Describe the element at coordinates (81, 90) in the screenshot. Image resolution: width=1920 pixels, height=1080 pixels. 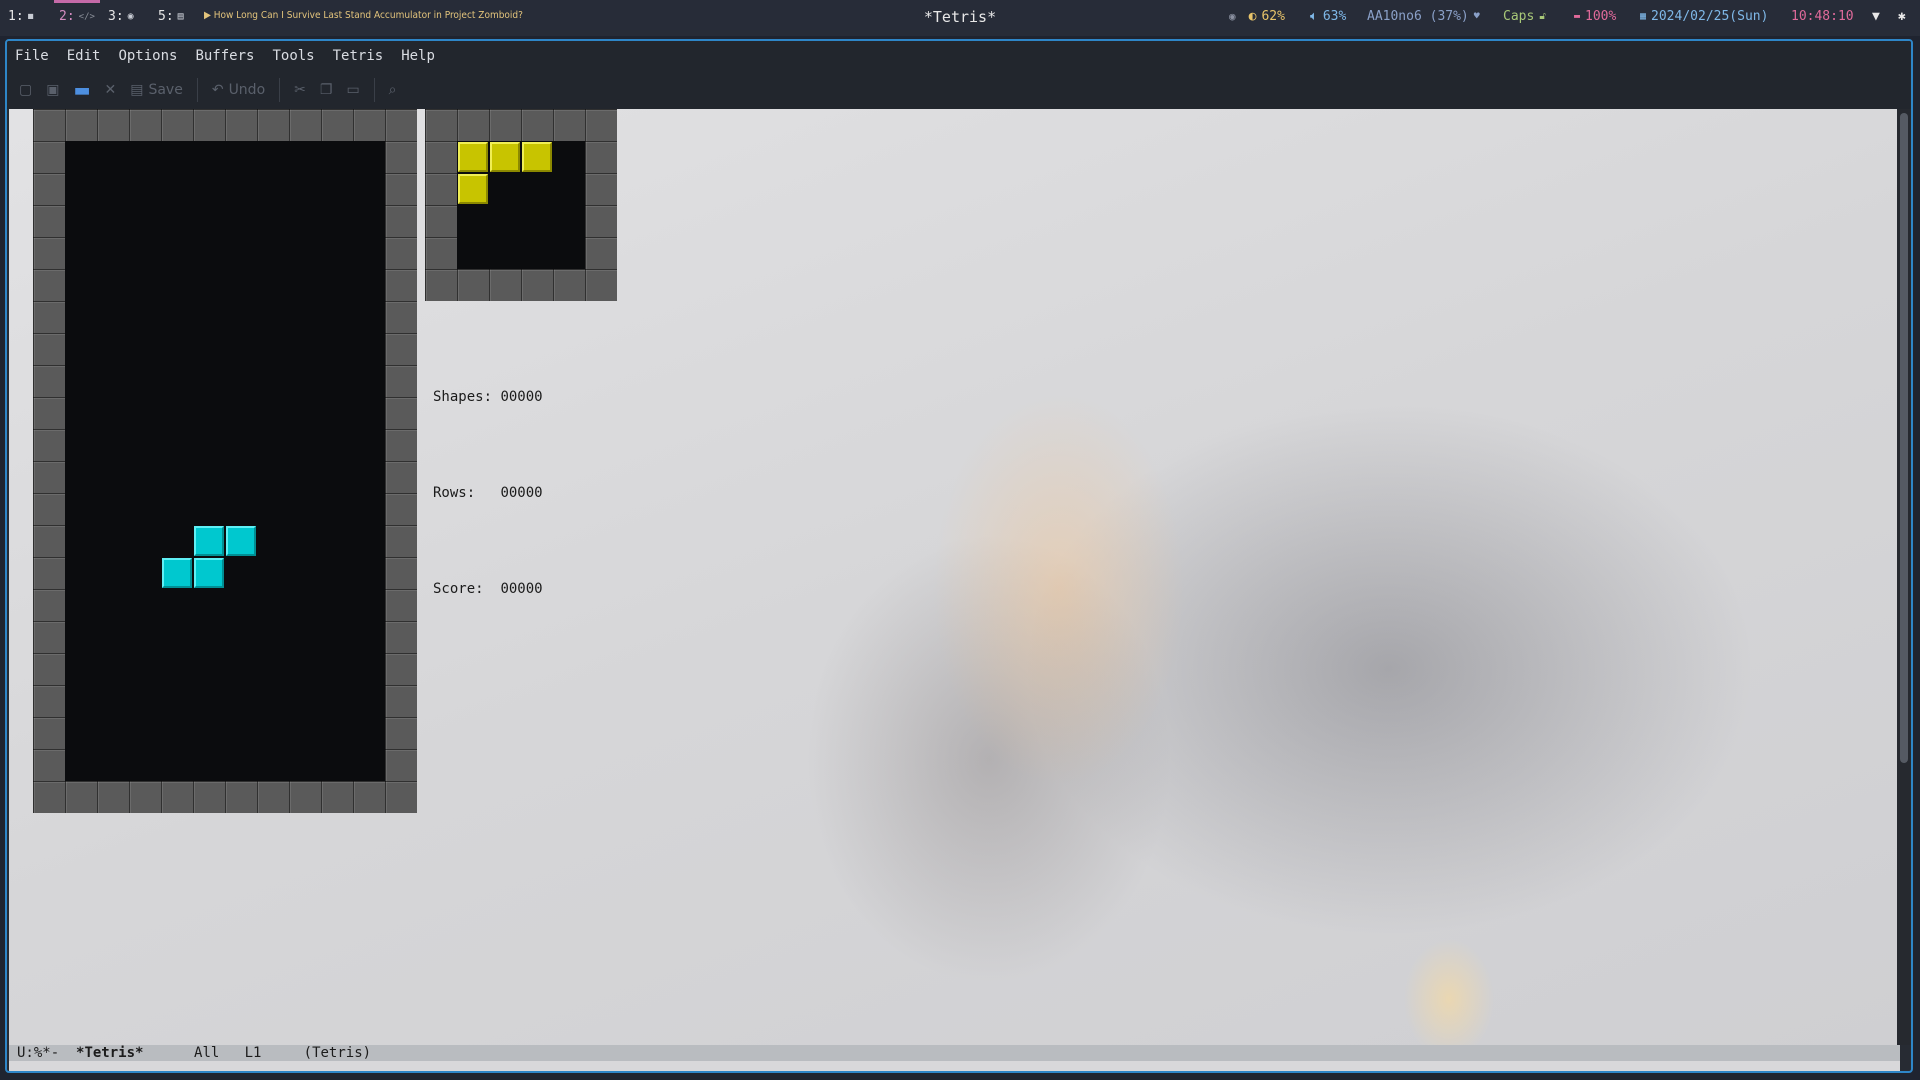
I see `open-directory-icon: ▬` at that location.